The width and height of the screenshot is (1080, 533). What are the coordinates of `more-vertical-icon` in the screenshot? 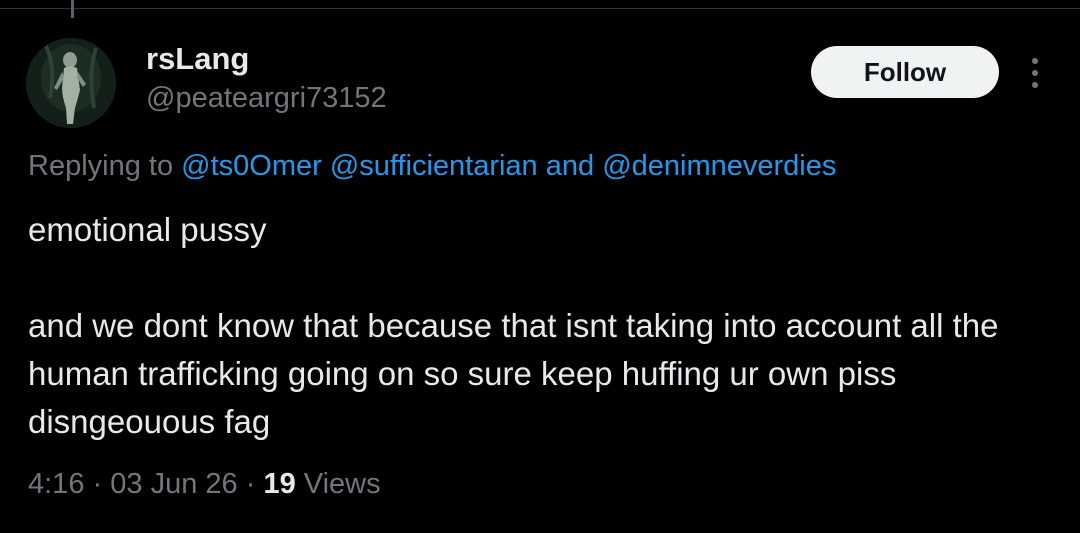 It's located at (1035, 73).